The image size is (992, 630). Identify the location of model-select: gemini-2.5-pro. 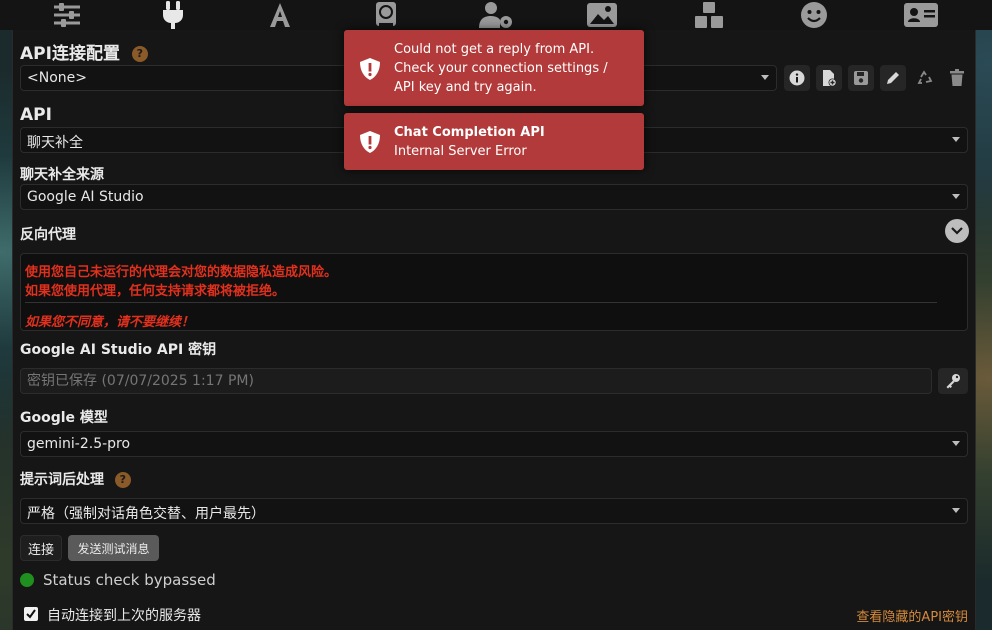
(494, 444).